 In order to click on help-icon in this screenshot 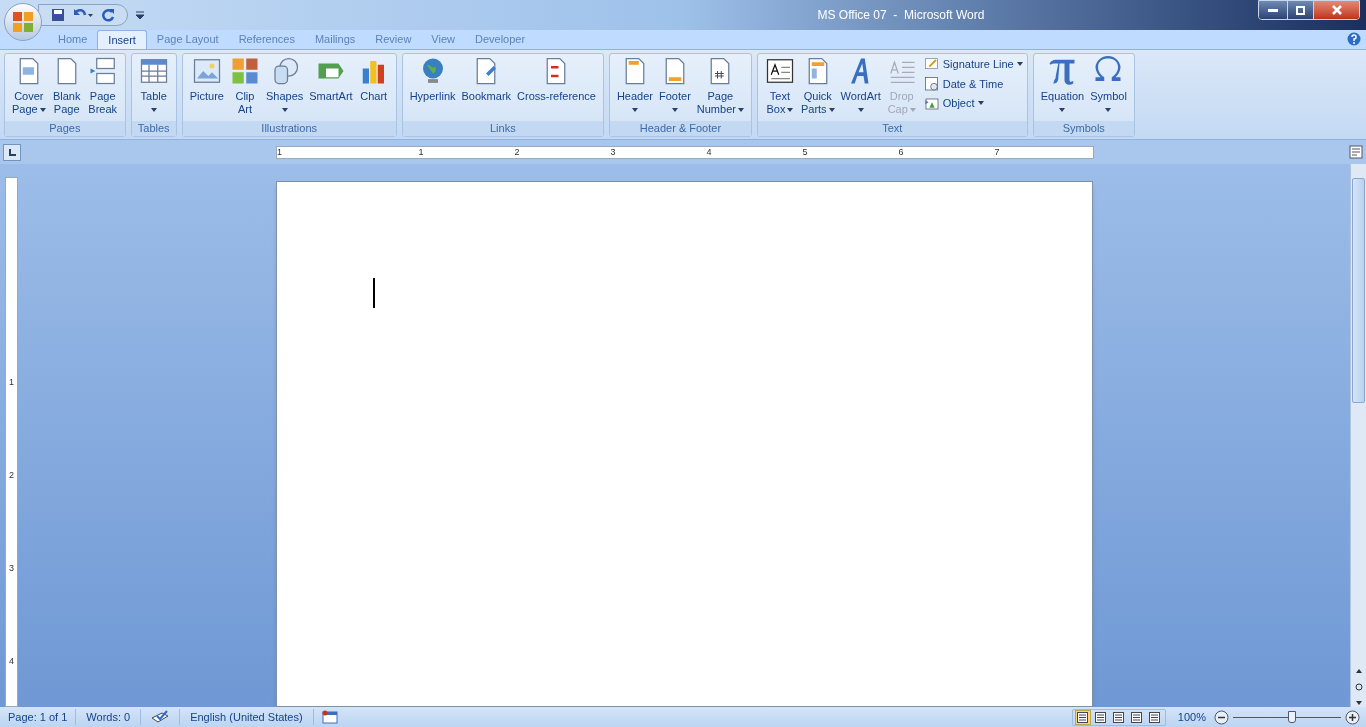, I will do `click(1354, 39)`.